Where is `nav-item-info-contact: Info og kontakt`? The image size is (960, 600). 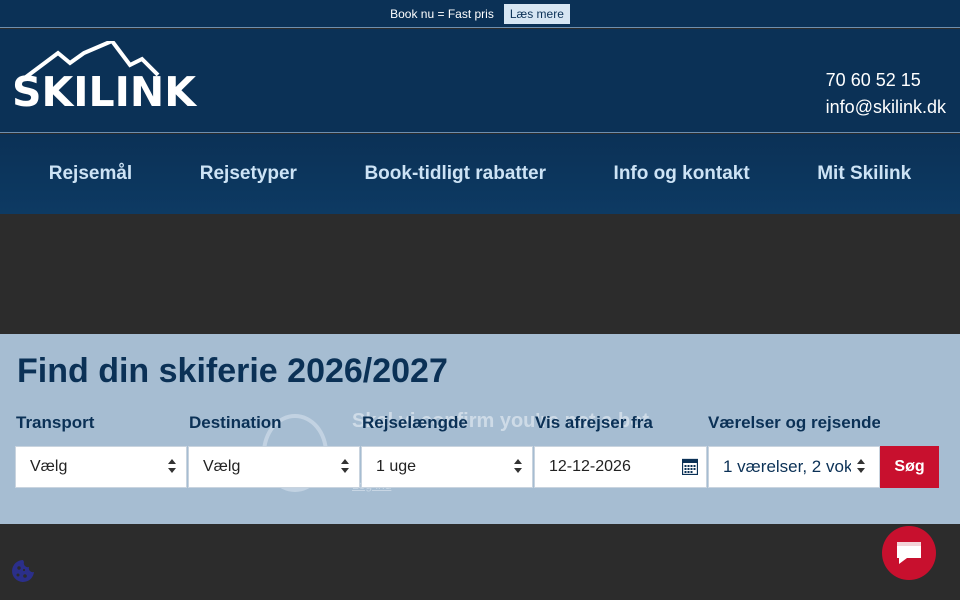 nav-item-info-contact: Info og kontakt is located at coordinates (682, 174).